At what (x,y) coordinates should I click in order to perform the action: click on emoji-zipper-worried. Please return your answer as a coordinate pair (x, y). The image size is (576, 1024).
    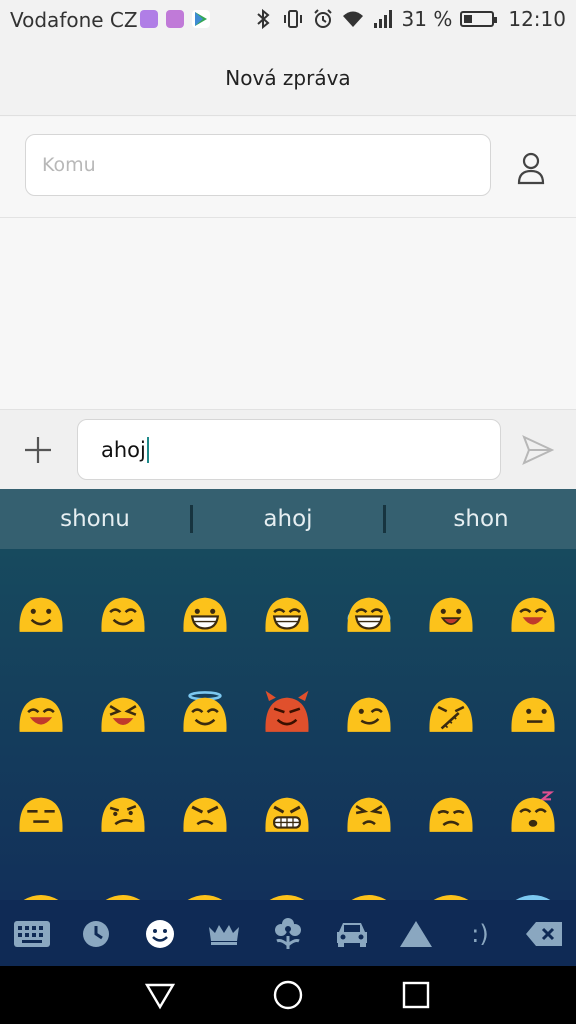
    Looking at the image, I should click on (451, 713).